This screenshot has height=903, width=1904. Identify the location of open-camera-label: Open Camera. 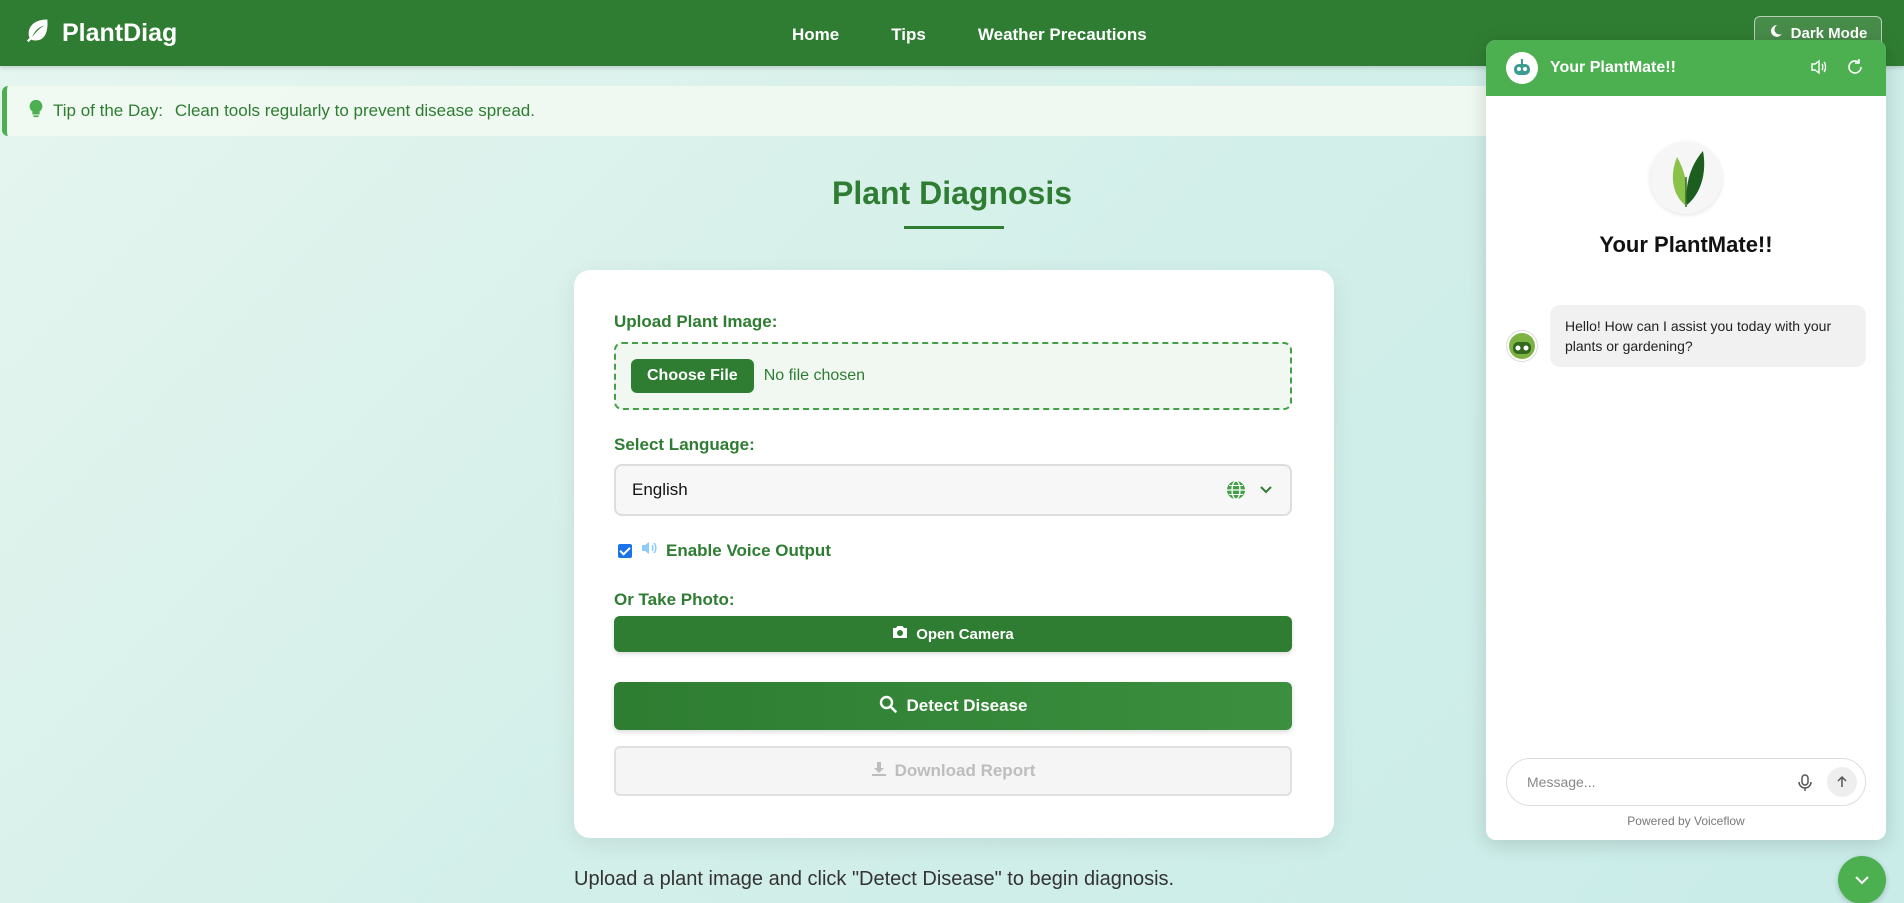
(965, 634).